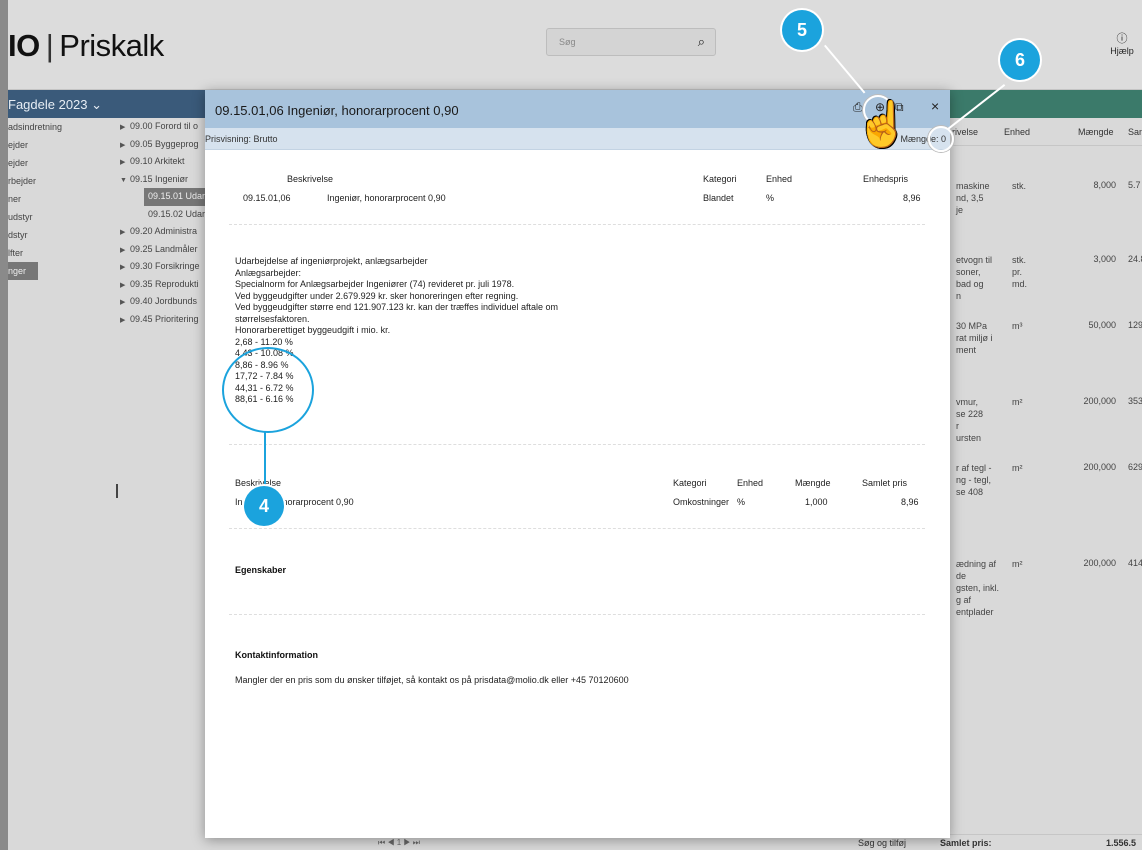 This screenshot has width=1142, height=850. I want to click on search-input: Søg, so click(567, 42).